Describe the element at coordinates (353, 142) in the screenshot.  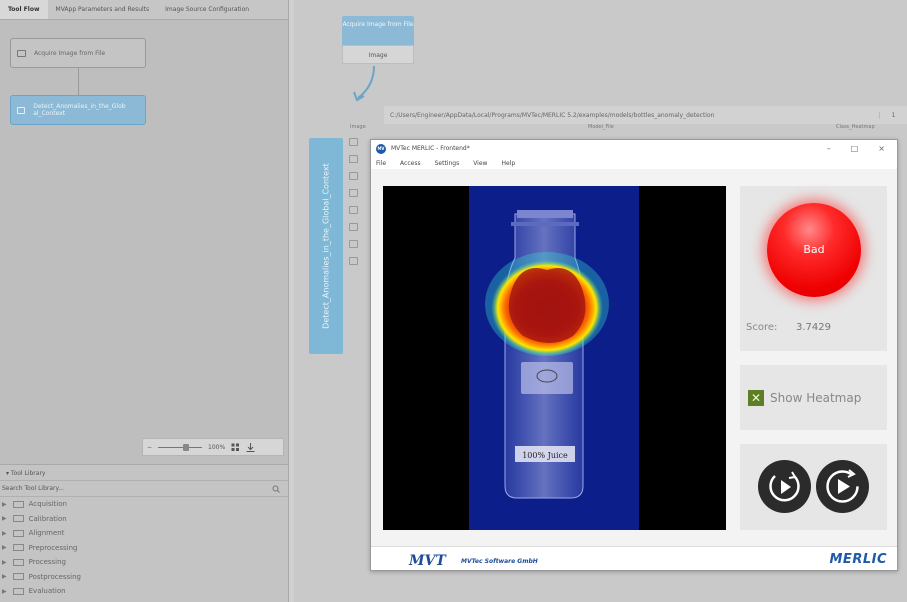
I see `settings-icon` at that location.